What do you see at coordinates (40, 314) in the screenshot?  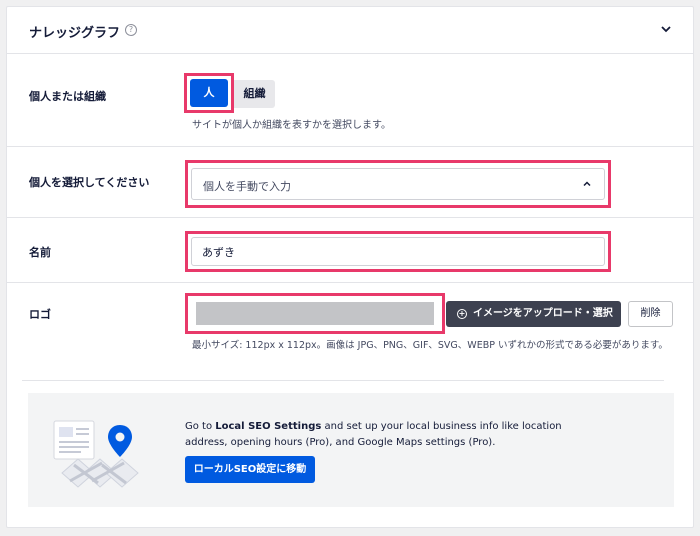 I see `logo-label: ロゴ` at bounding box center [40, 314].